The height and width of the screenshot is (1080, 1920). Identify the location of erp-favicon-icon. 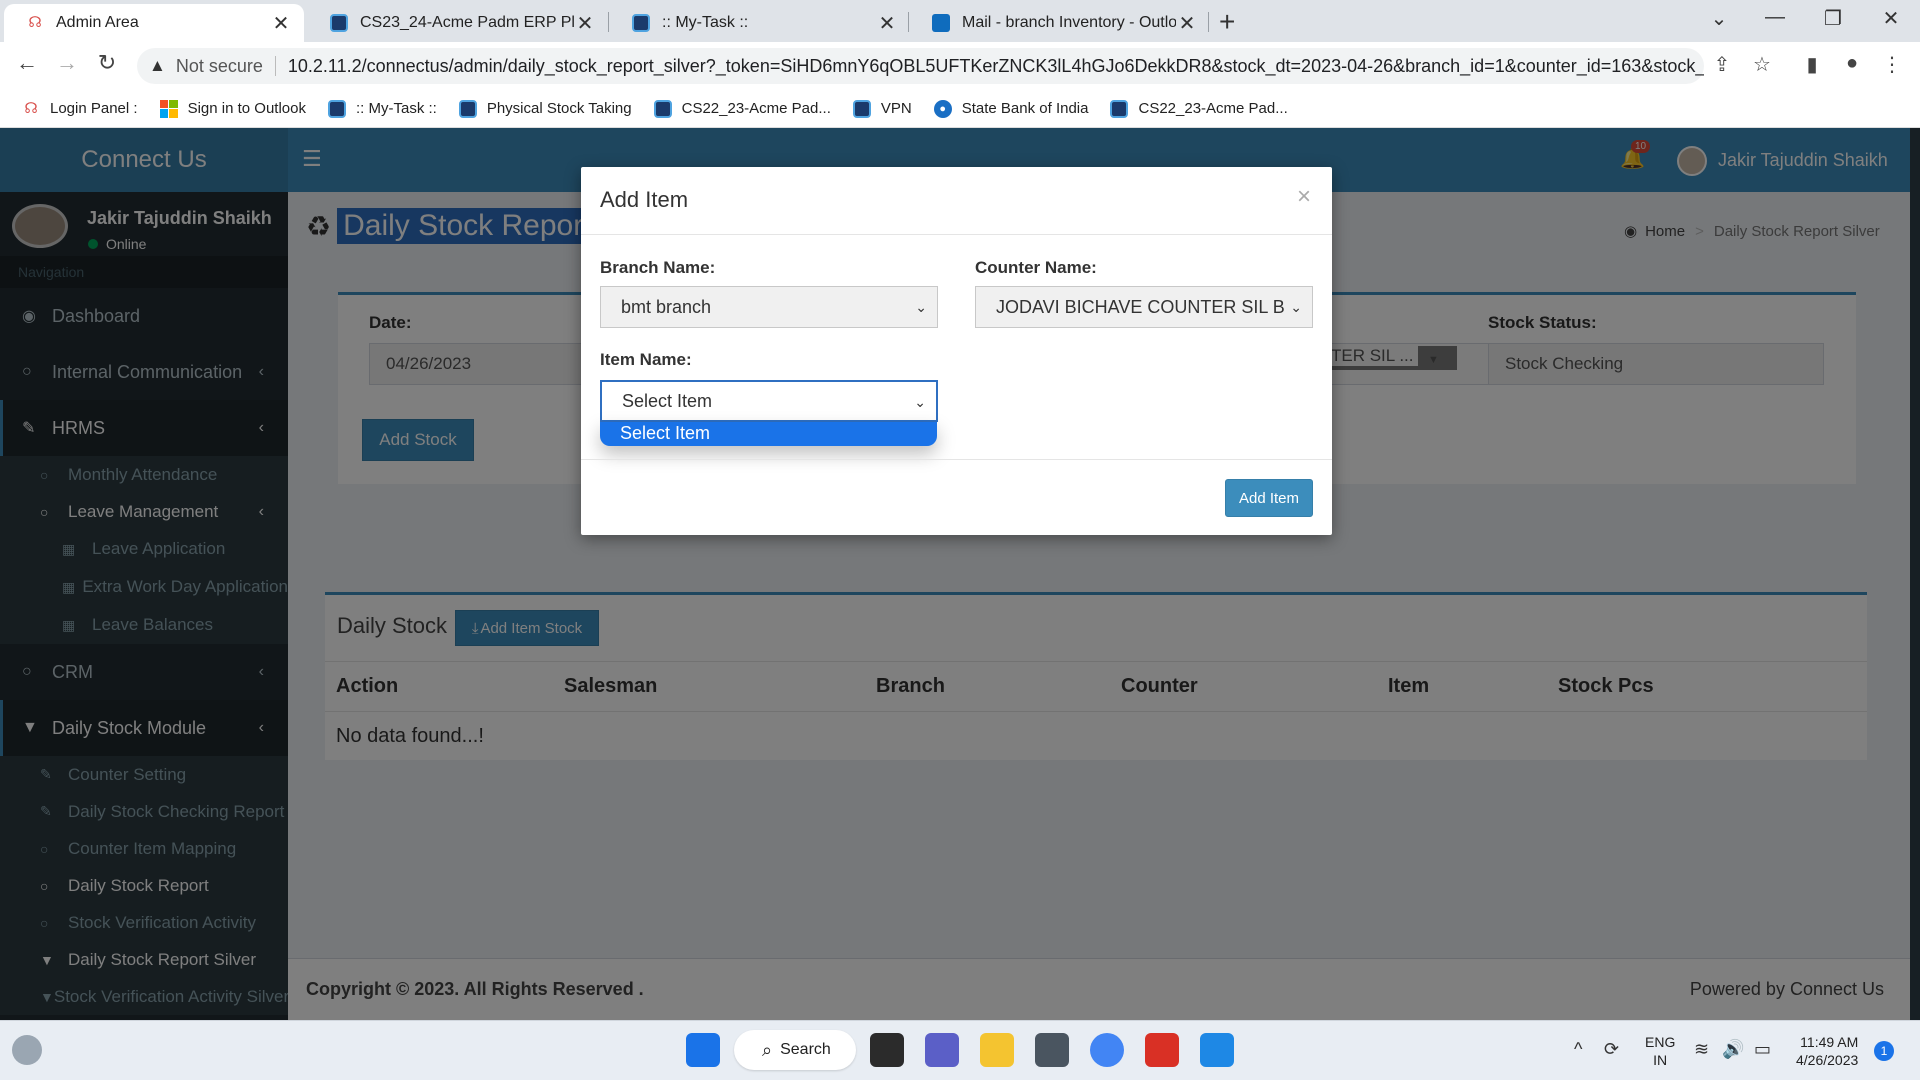
(339, 23).